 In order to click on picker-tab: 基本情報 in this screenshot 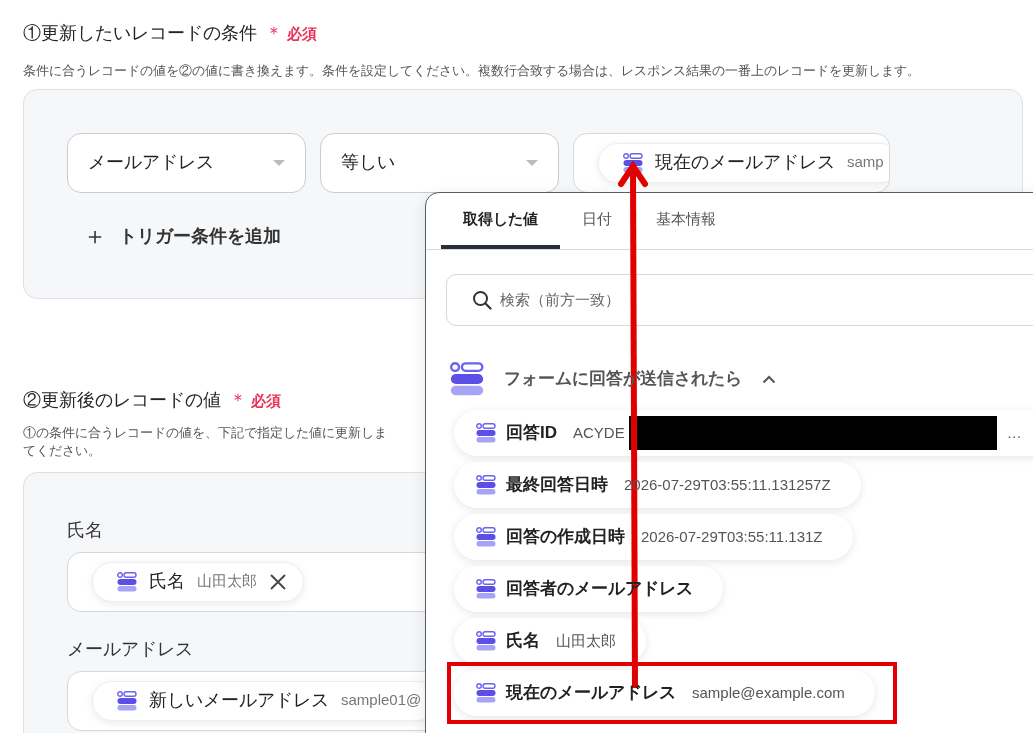, I will do `click(686, 221)`.